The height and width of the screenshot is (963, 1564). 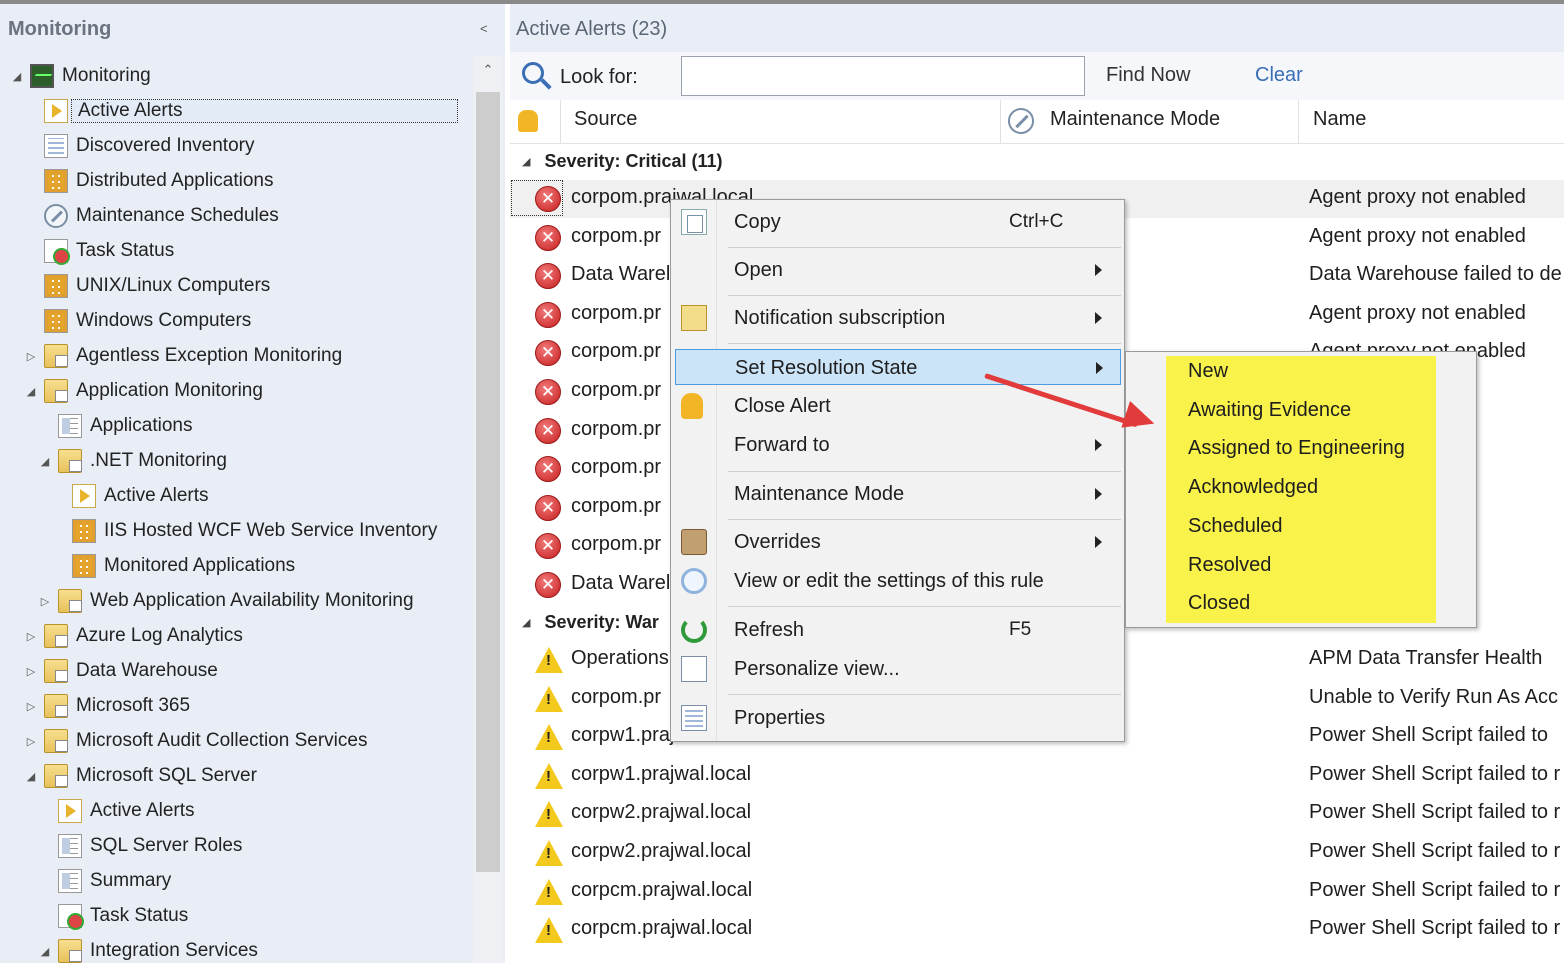 I want to click on column-header-maintenance-mode: Maintenance Mode, so click(x=1135, y=119).